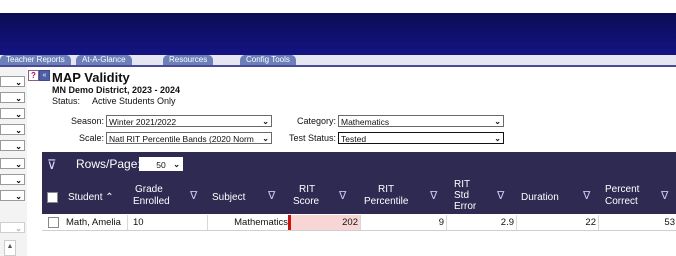  What do you see at coordinates (350, 222) in the screenshot?
I see `cell-rit-score: 202` at bounding box center [350, 222].